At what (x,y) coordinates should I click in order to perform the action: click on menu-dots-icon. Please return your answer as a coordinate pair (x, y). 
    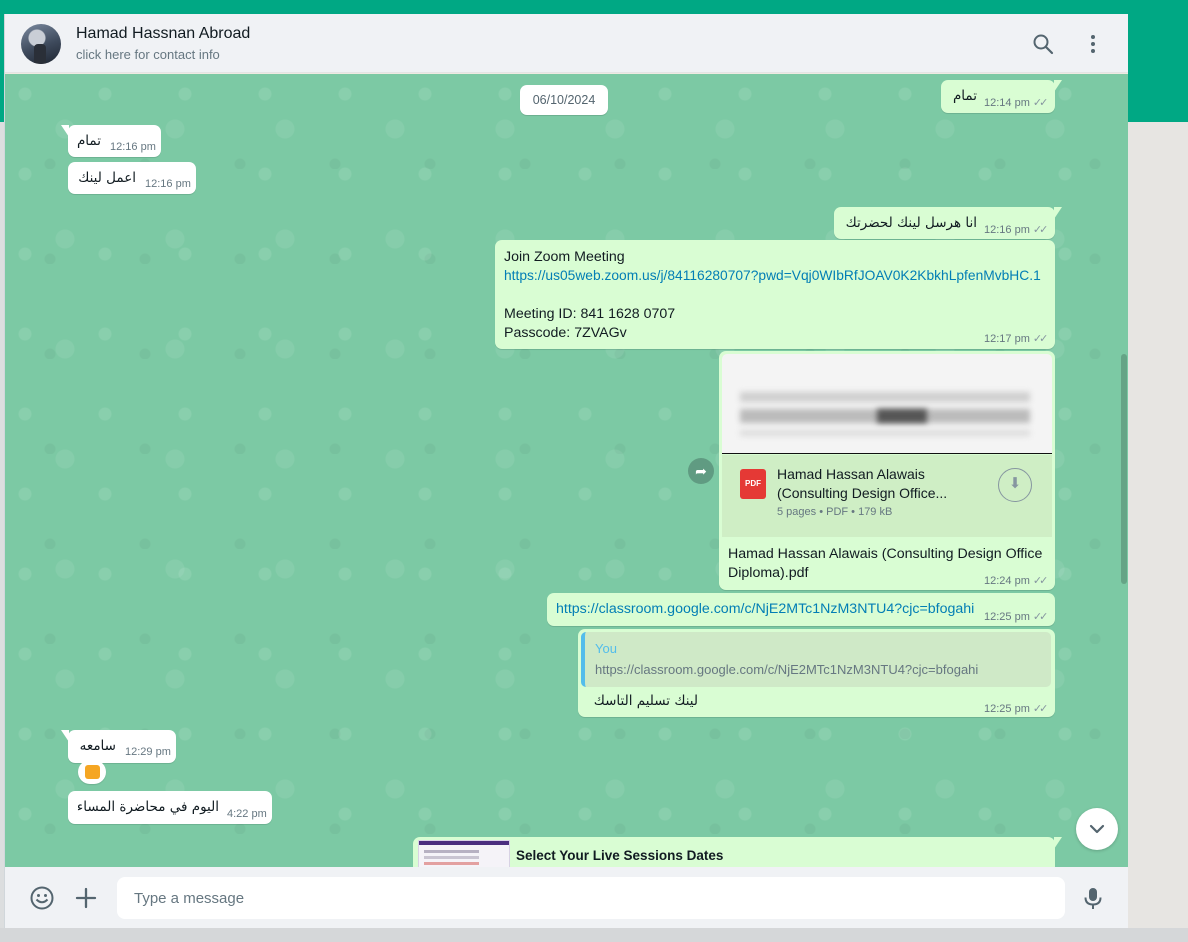
    Looking at the image, I should click on (1093, 44).